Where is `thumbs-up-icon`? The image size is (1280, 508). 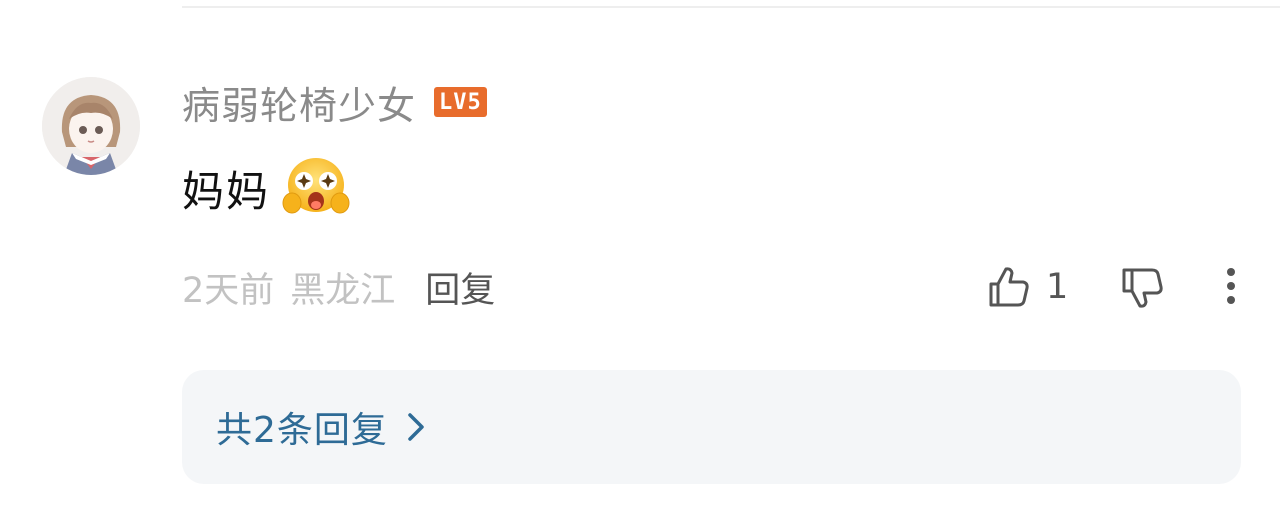 thumbs-up-icon is located at coordinates (1009, 287).